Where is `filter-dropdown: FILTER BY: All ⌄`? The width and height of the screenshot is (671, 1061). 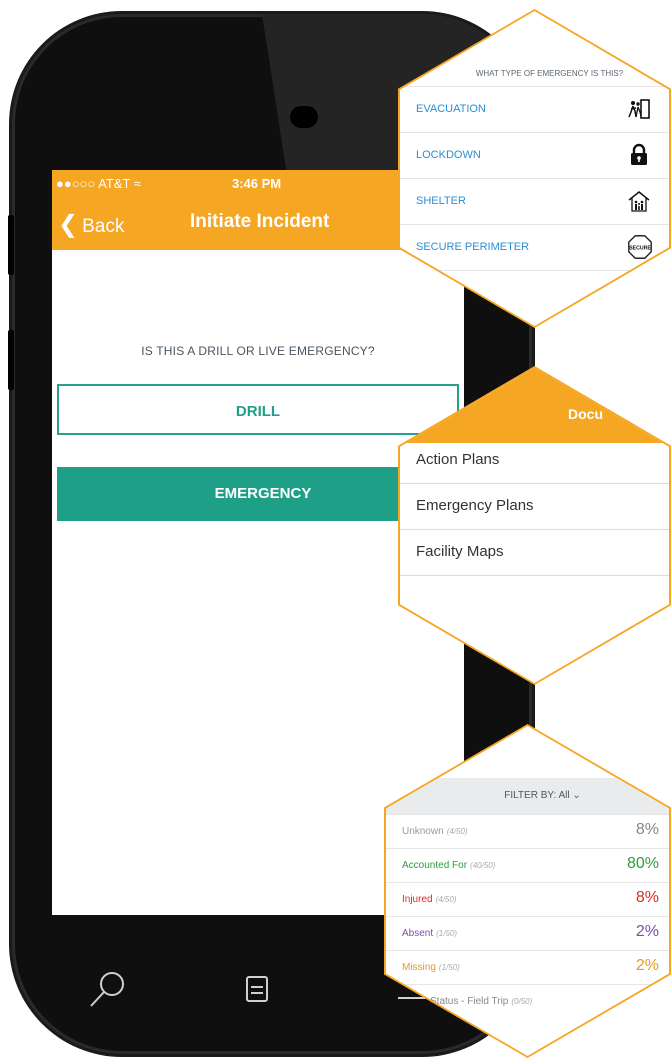
filter-dropdown: FILTER BY: All ⌄ is located at coordinates (527, 795).